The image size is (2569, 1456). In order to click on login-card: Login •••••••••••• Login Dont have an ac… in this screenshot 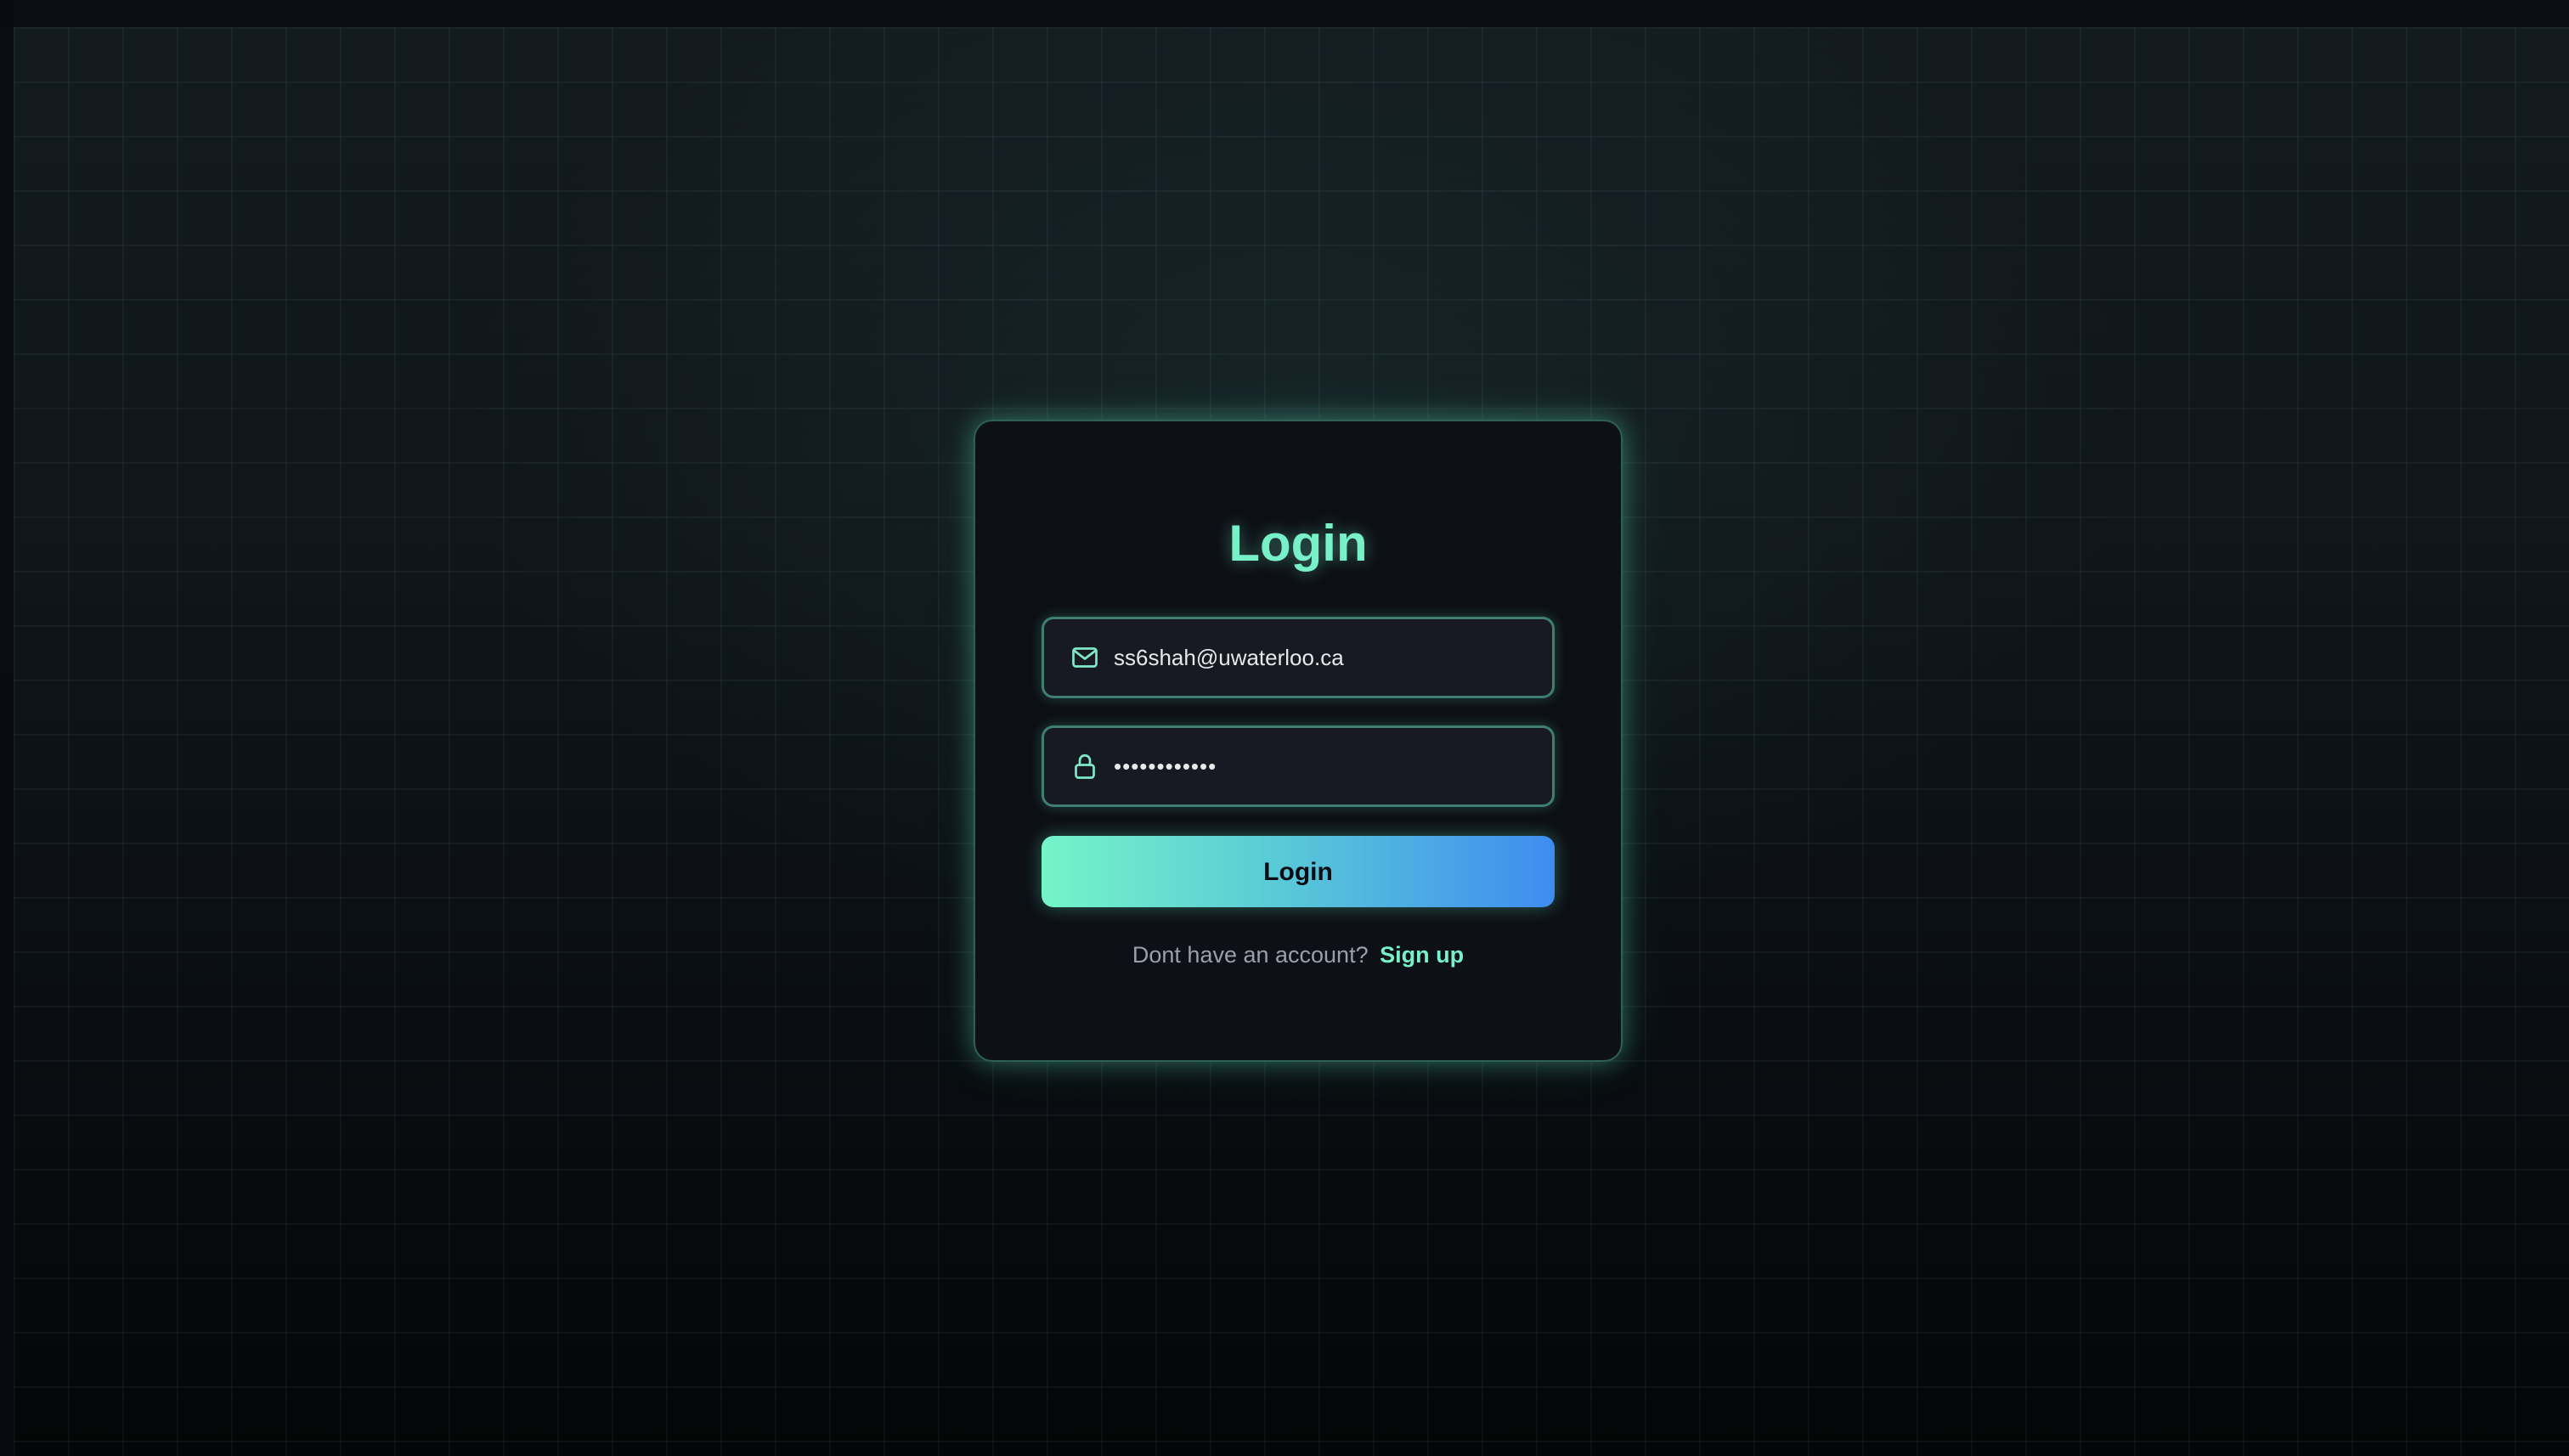, I will do `click(1299, 741)`.